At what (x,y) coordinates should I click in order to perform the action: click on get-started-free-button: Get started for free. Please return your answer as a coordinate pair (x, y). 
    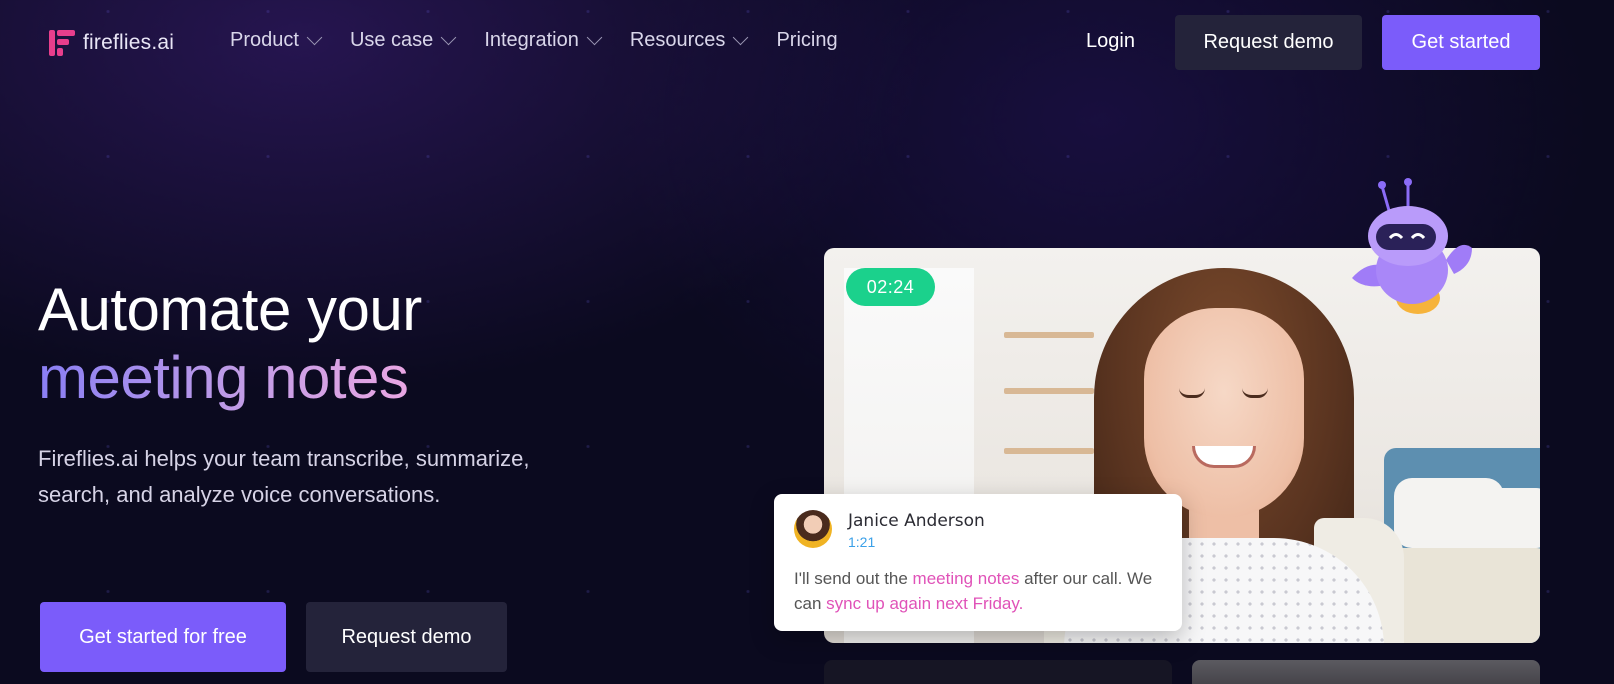
    Looking at the image, I should click on (163, 637).